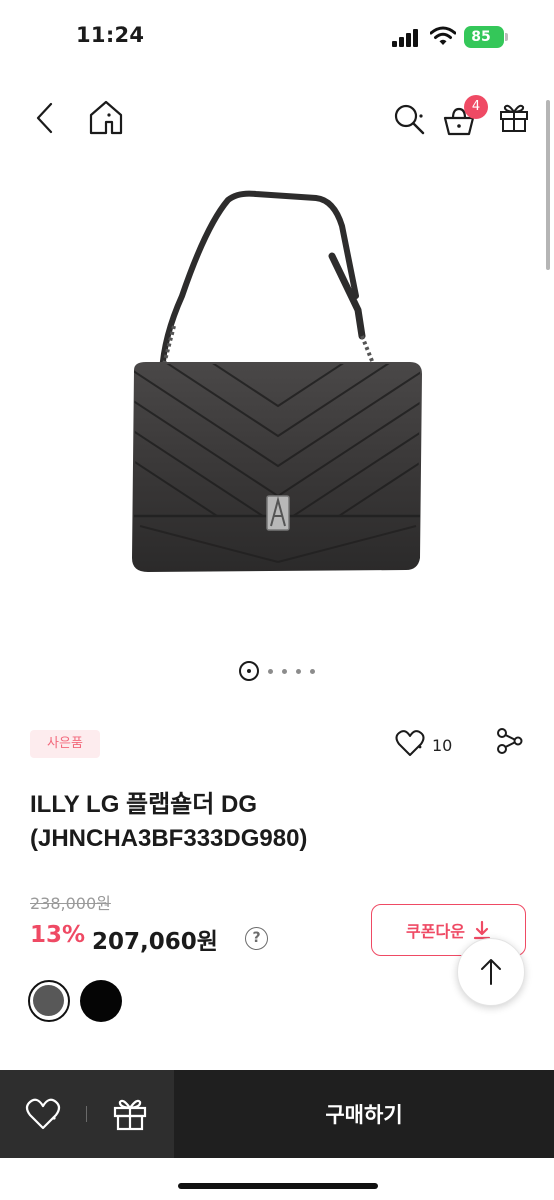  What do you see at coordinates (49, 1001) in the screenshot?
I see `color-swatch-dark-gray` at bounding box center [49, 1001].